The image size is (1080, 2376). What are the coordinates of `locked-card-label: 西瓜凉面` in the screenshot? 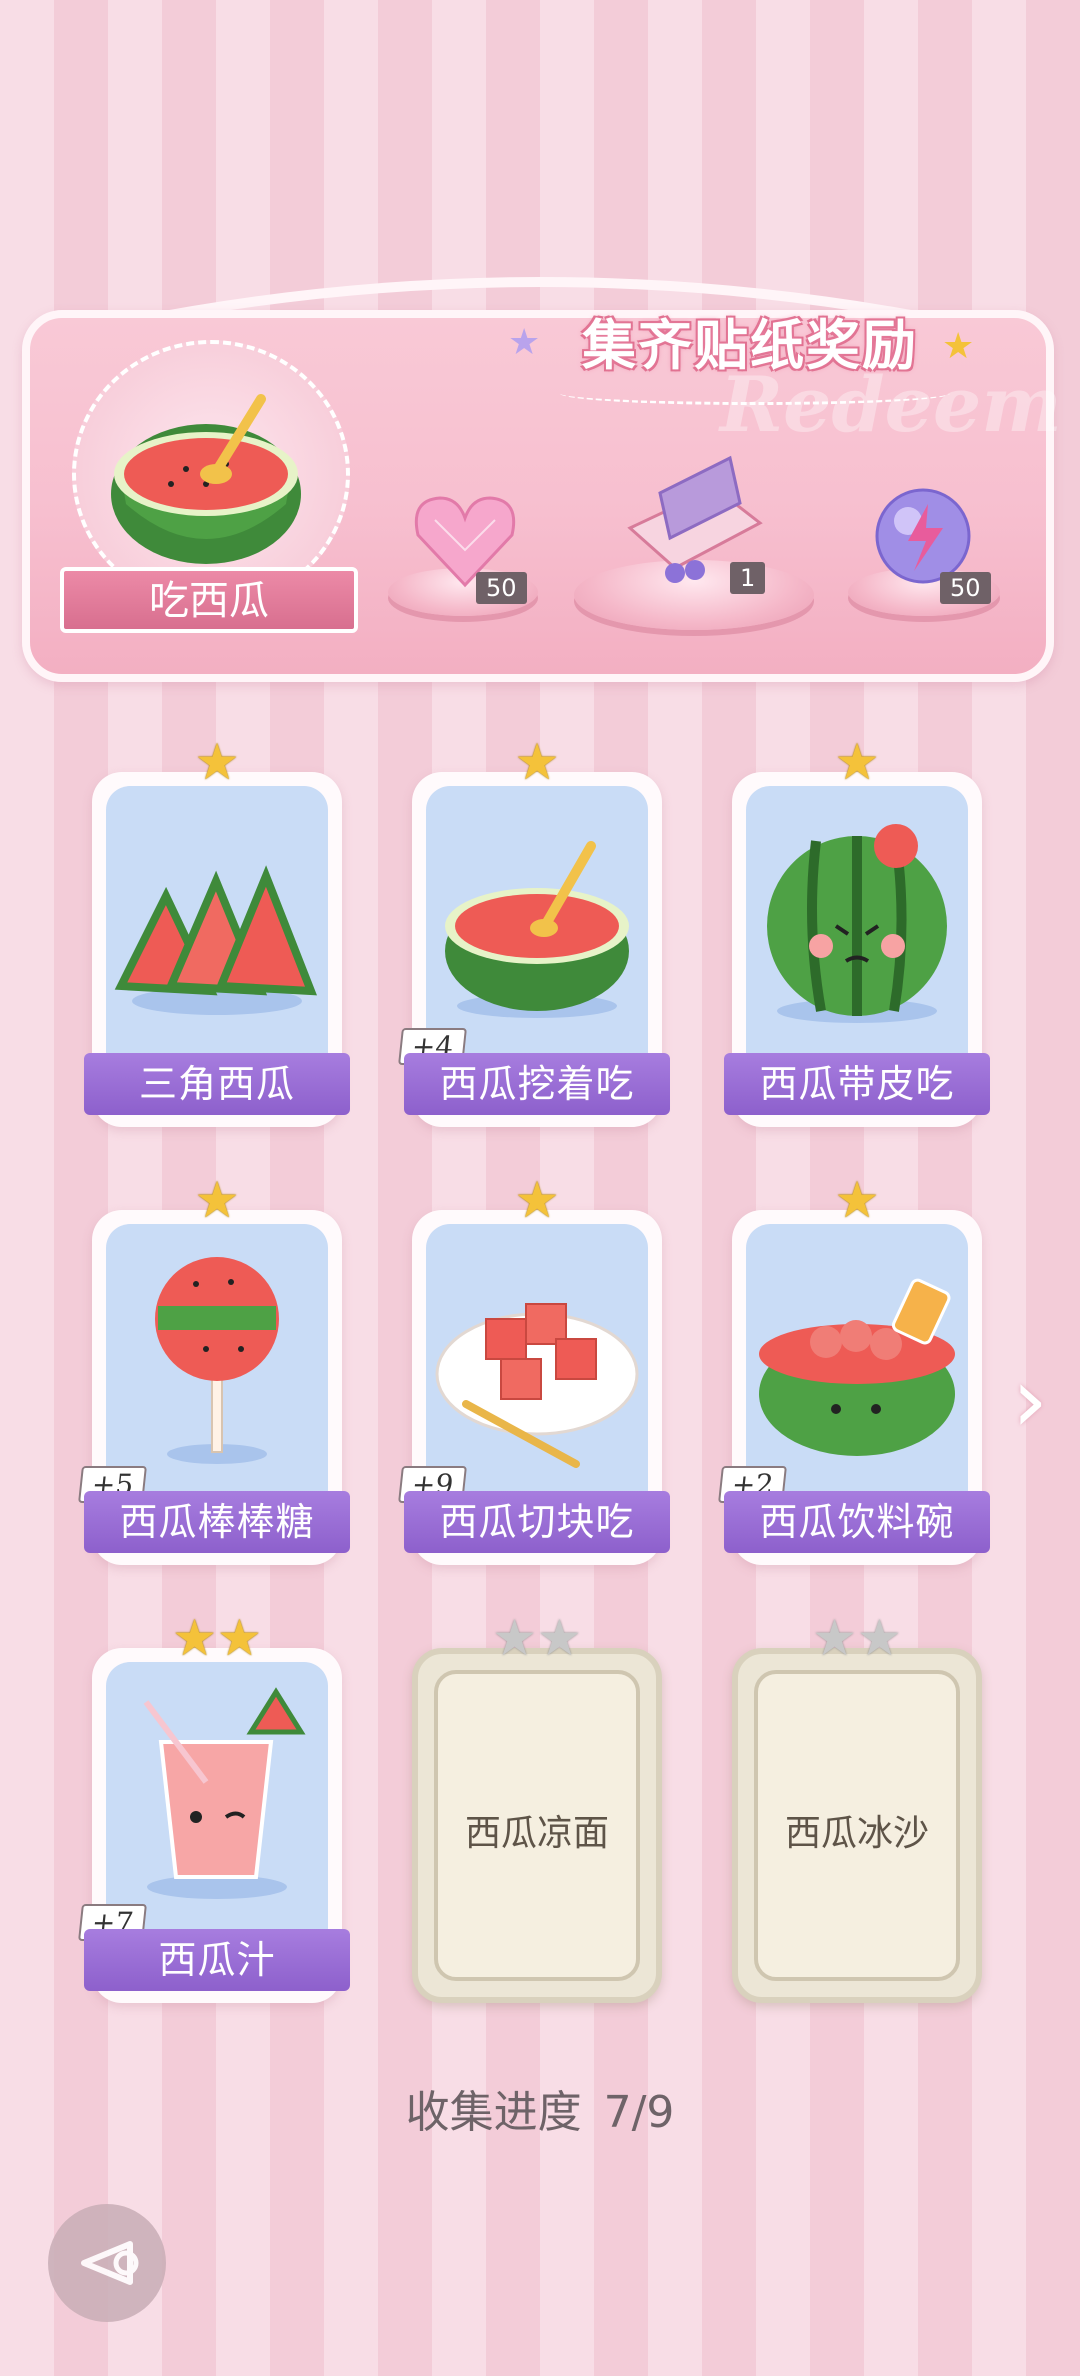 It's located at (536, 1833).